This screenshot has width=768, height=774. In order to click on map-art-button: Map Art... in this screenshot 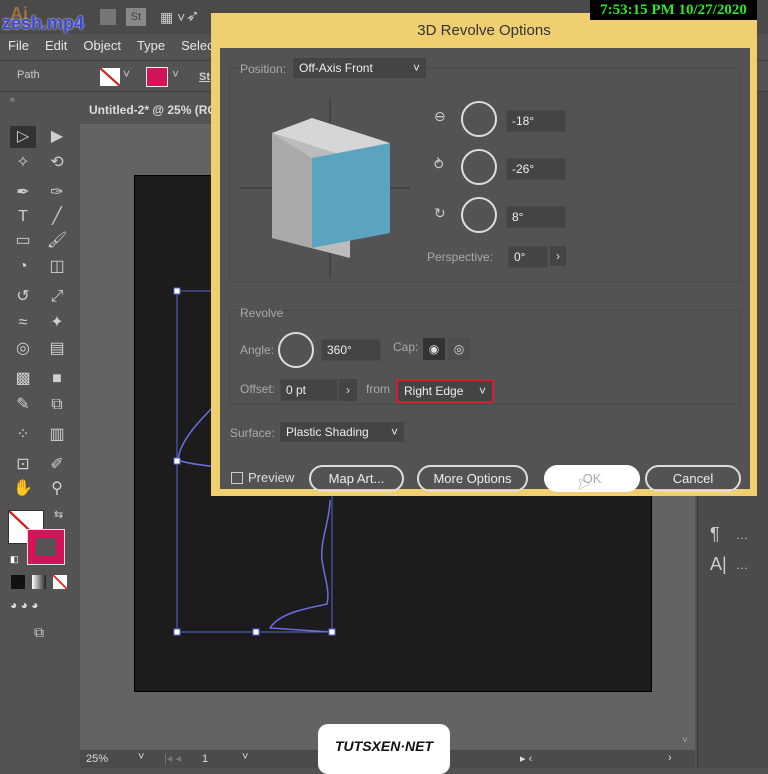, I will do `click(356, 478)`.